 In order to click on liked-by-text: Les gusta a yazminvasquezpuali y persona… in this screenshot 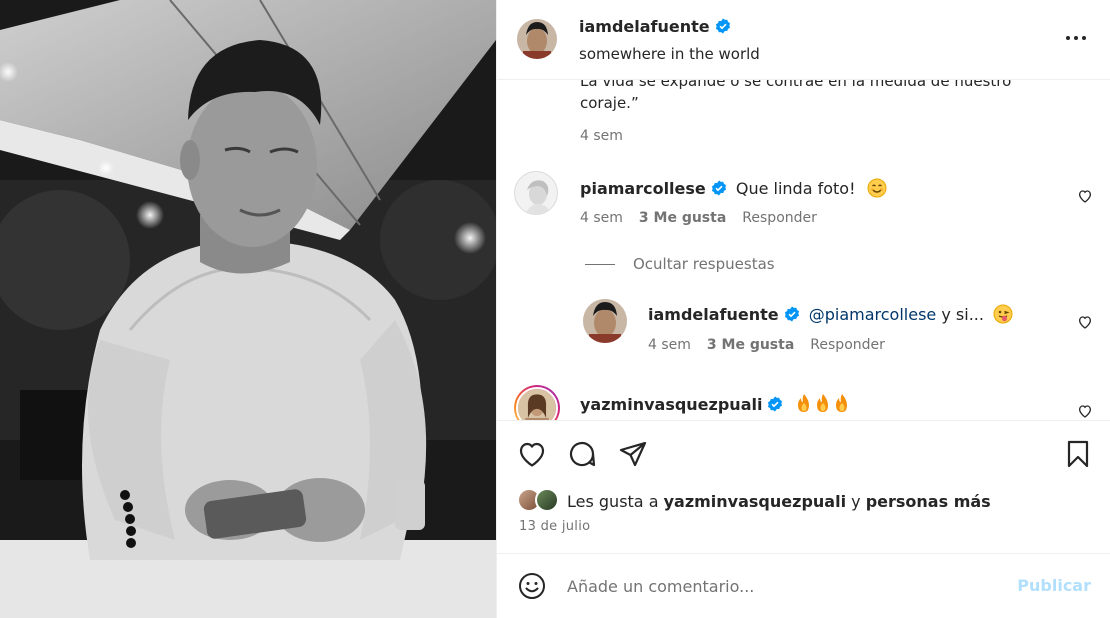, I will do `click(779, 501)`.